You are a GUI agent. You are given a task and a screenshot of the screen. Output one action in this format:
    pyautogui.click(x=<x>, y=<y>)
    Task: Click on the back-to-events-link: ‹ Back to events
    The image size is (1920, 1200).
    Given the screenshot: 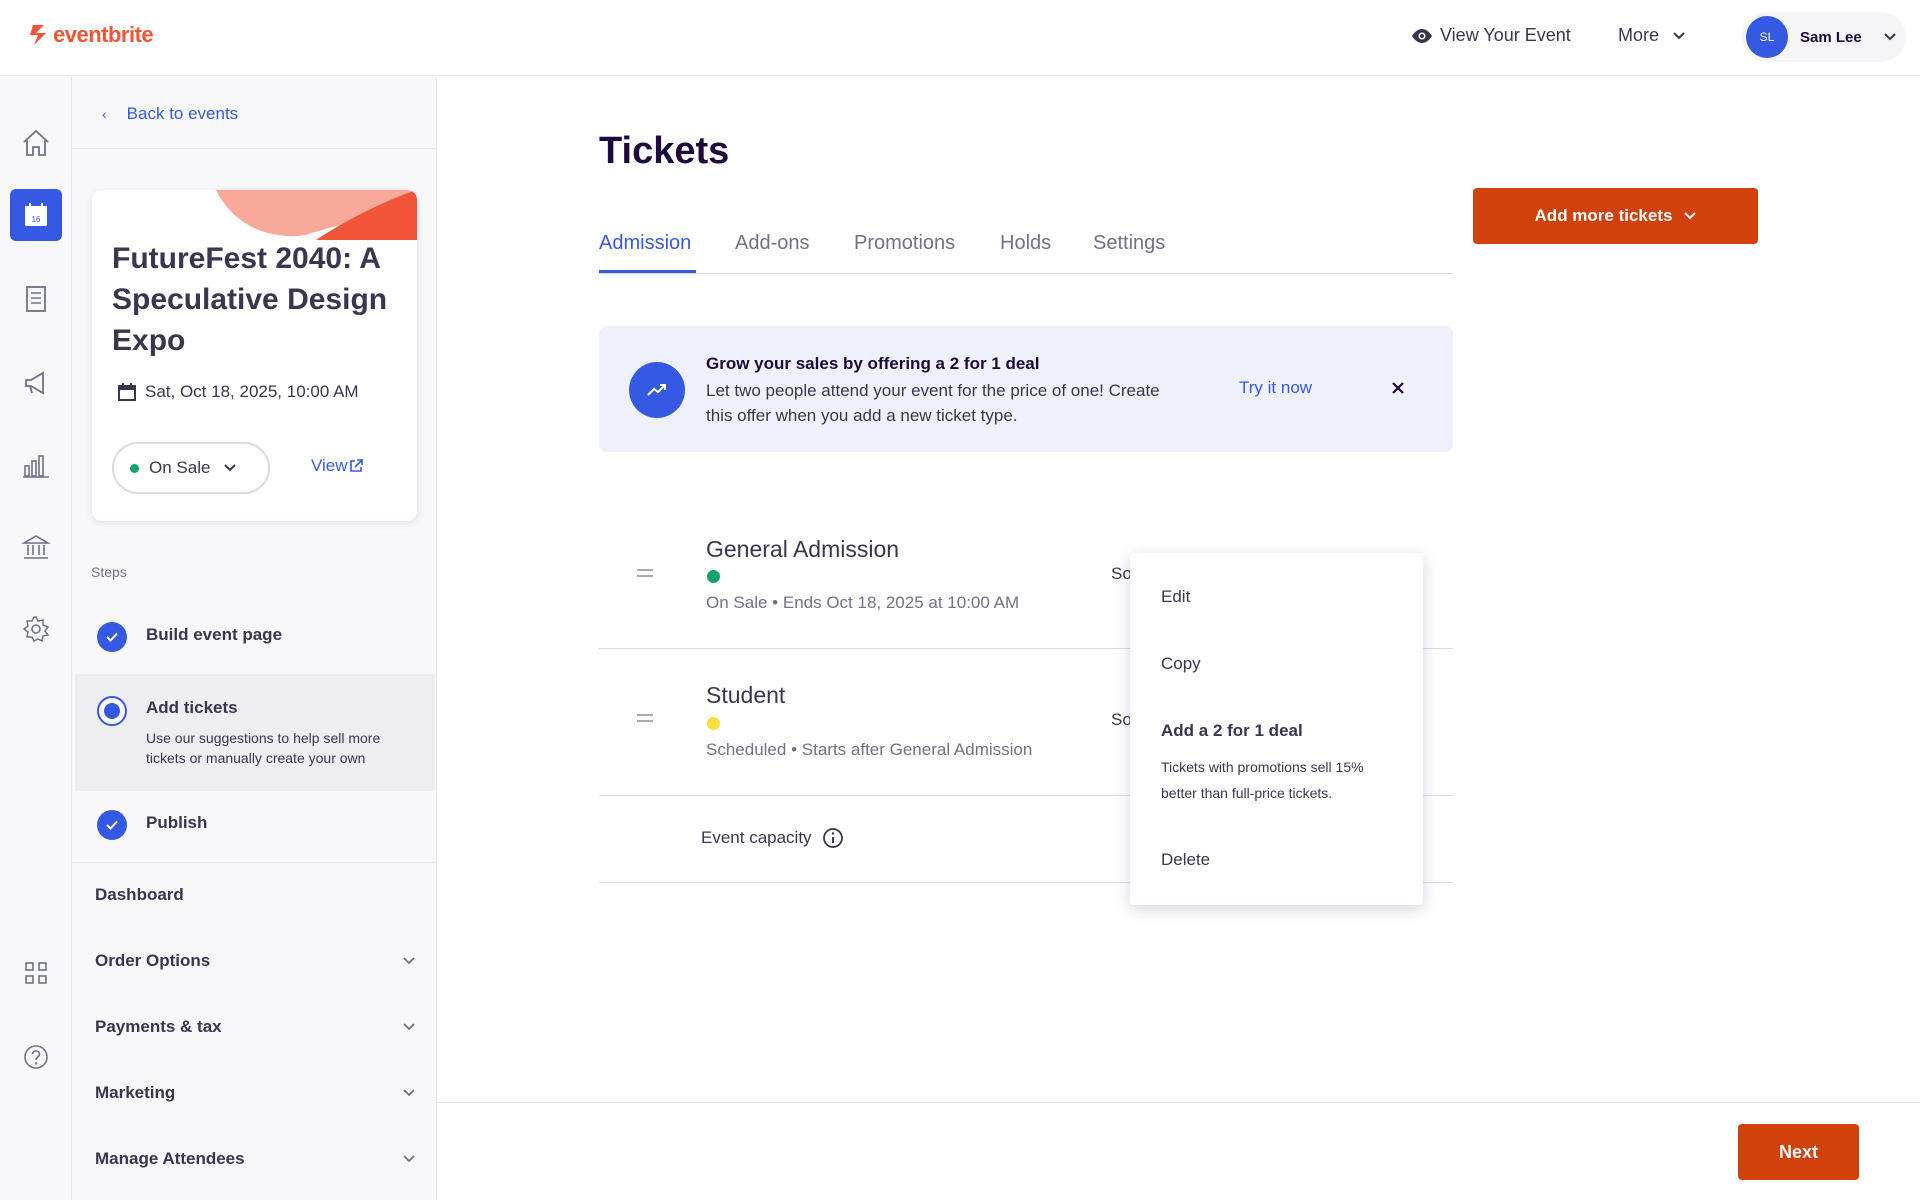 What is the action you would take?
    pyautogui.click(x=170, y=114)
    